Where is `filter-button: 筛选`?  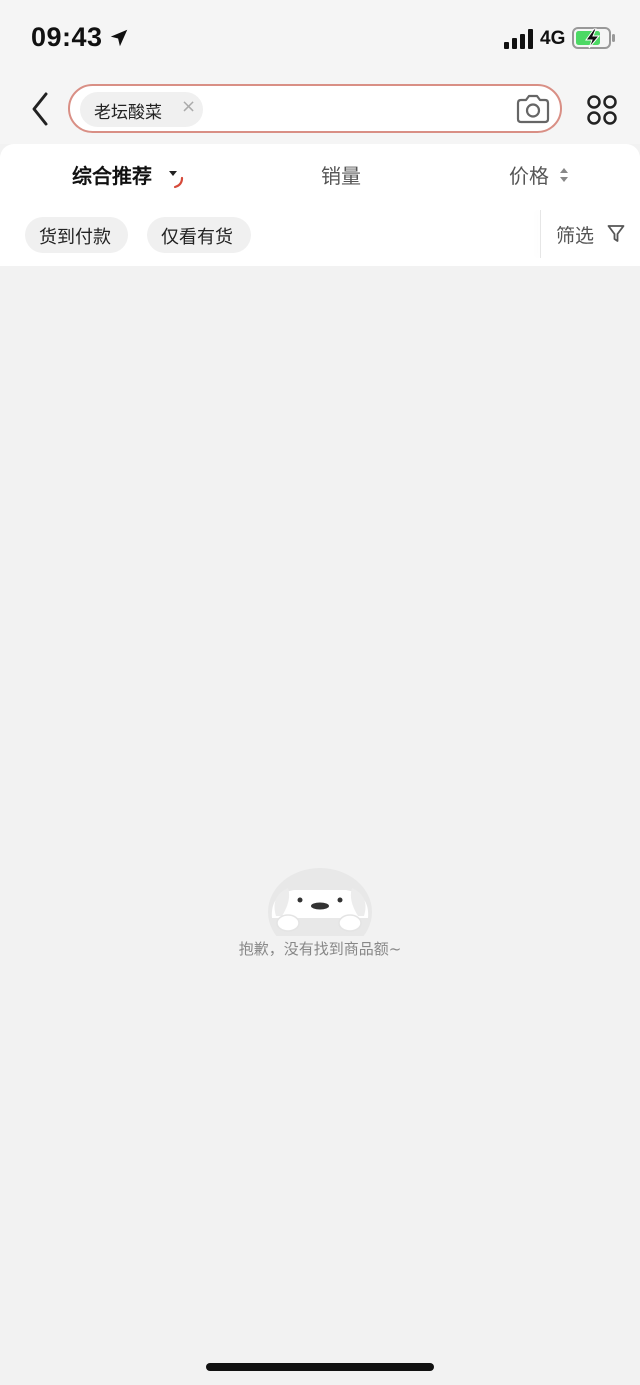 filter-button: 筛选 is located at coordinates (575, 234).